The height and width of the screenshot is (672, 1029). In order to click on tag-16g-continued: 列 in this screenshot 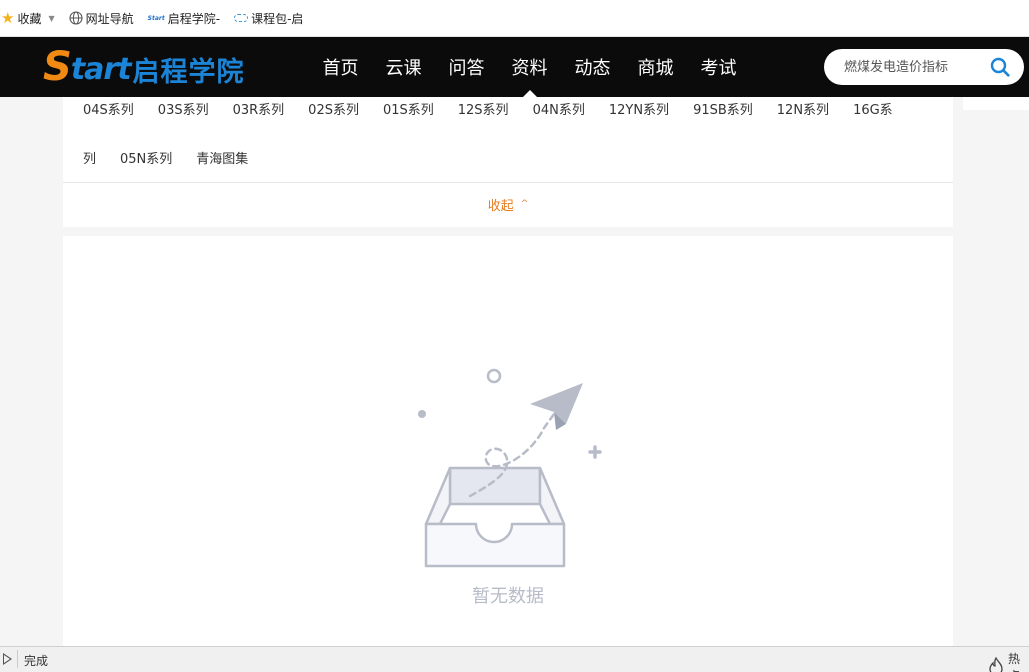, I will do `click(89, 157)`.